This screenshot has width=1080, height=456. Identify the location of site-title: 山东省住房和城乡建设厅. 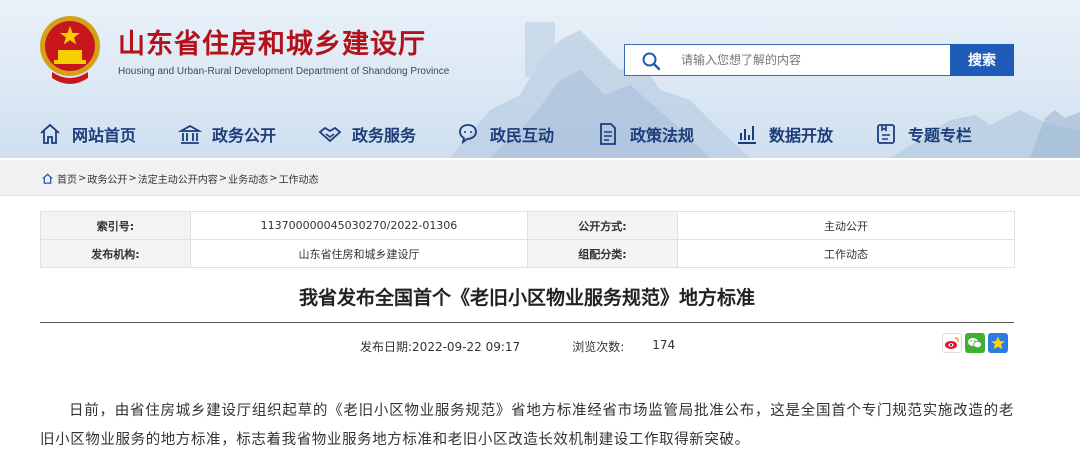
(272, 41).